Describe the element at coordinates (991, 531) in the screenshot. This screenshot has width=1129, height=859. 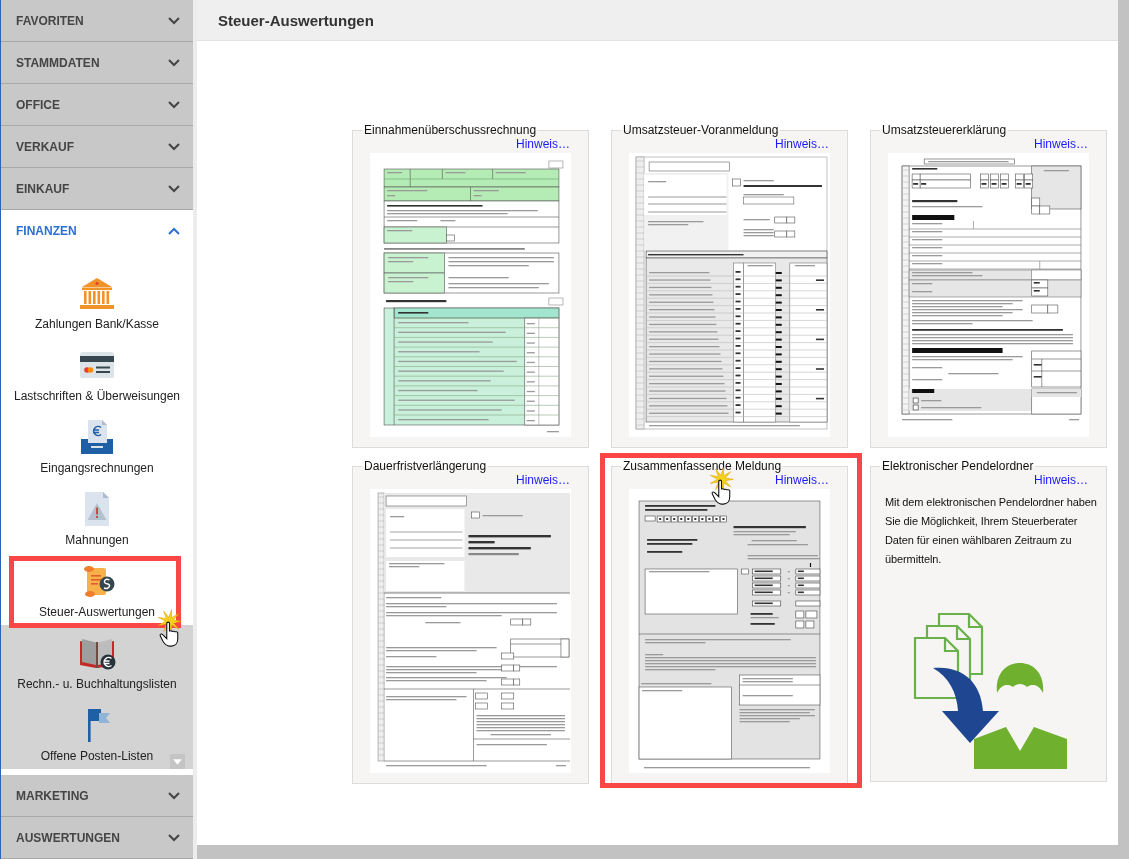
I see `description-text: Mit dem elektronischen Pendelordner haben Sie die Möglichkeit, Ihrem Steuerberater Daten für einen wählbaren Zeitraum zu übermitteln.` at that location.